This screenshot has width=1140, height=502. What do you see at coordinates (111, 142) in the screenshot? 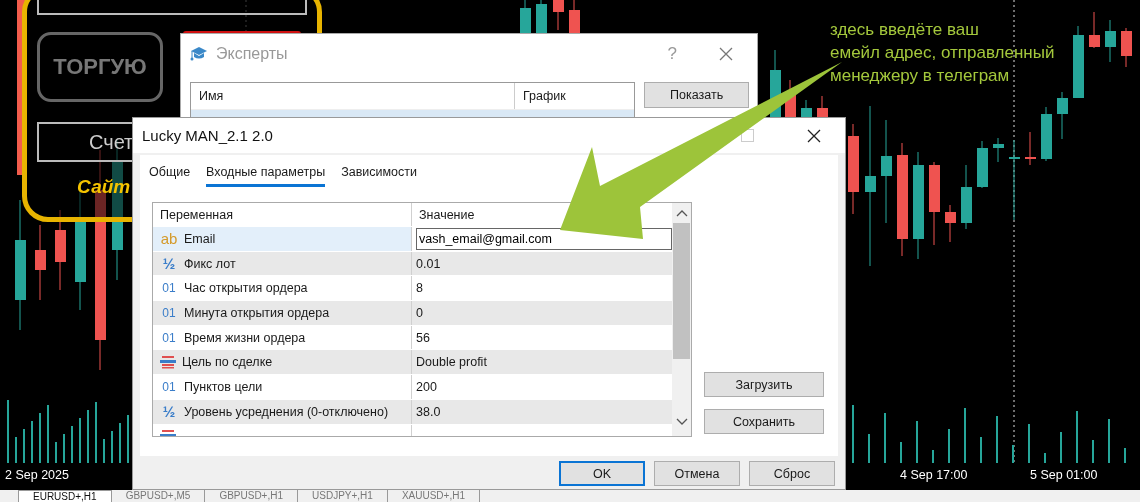
I see `account-label: Счет` at bounding box center [111, 142].